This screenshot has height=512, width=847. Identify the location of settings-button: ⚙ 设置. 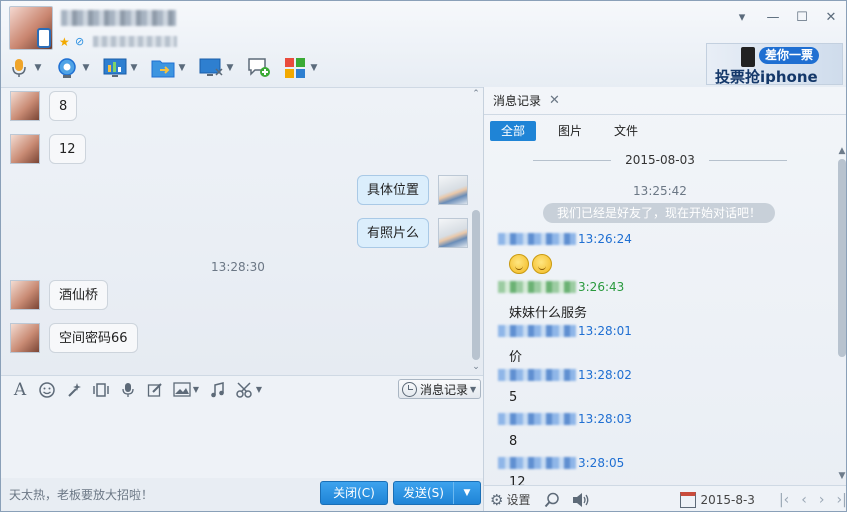
(507, 500).